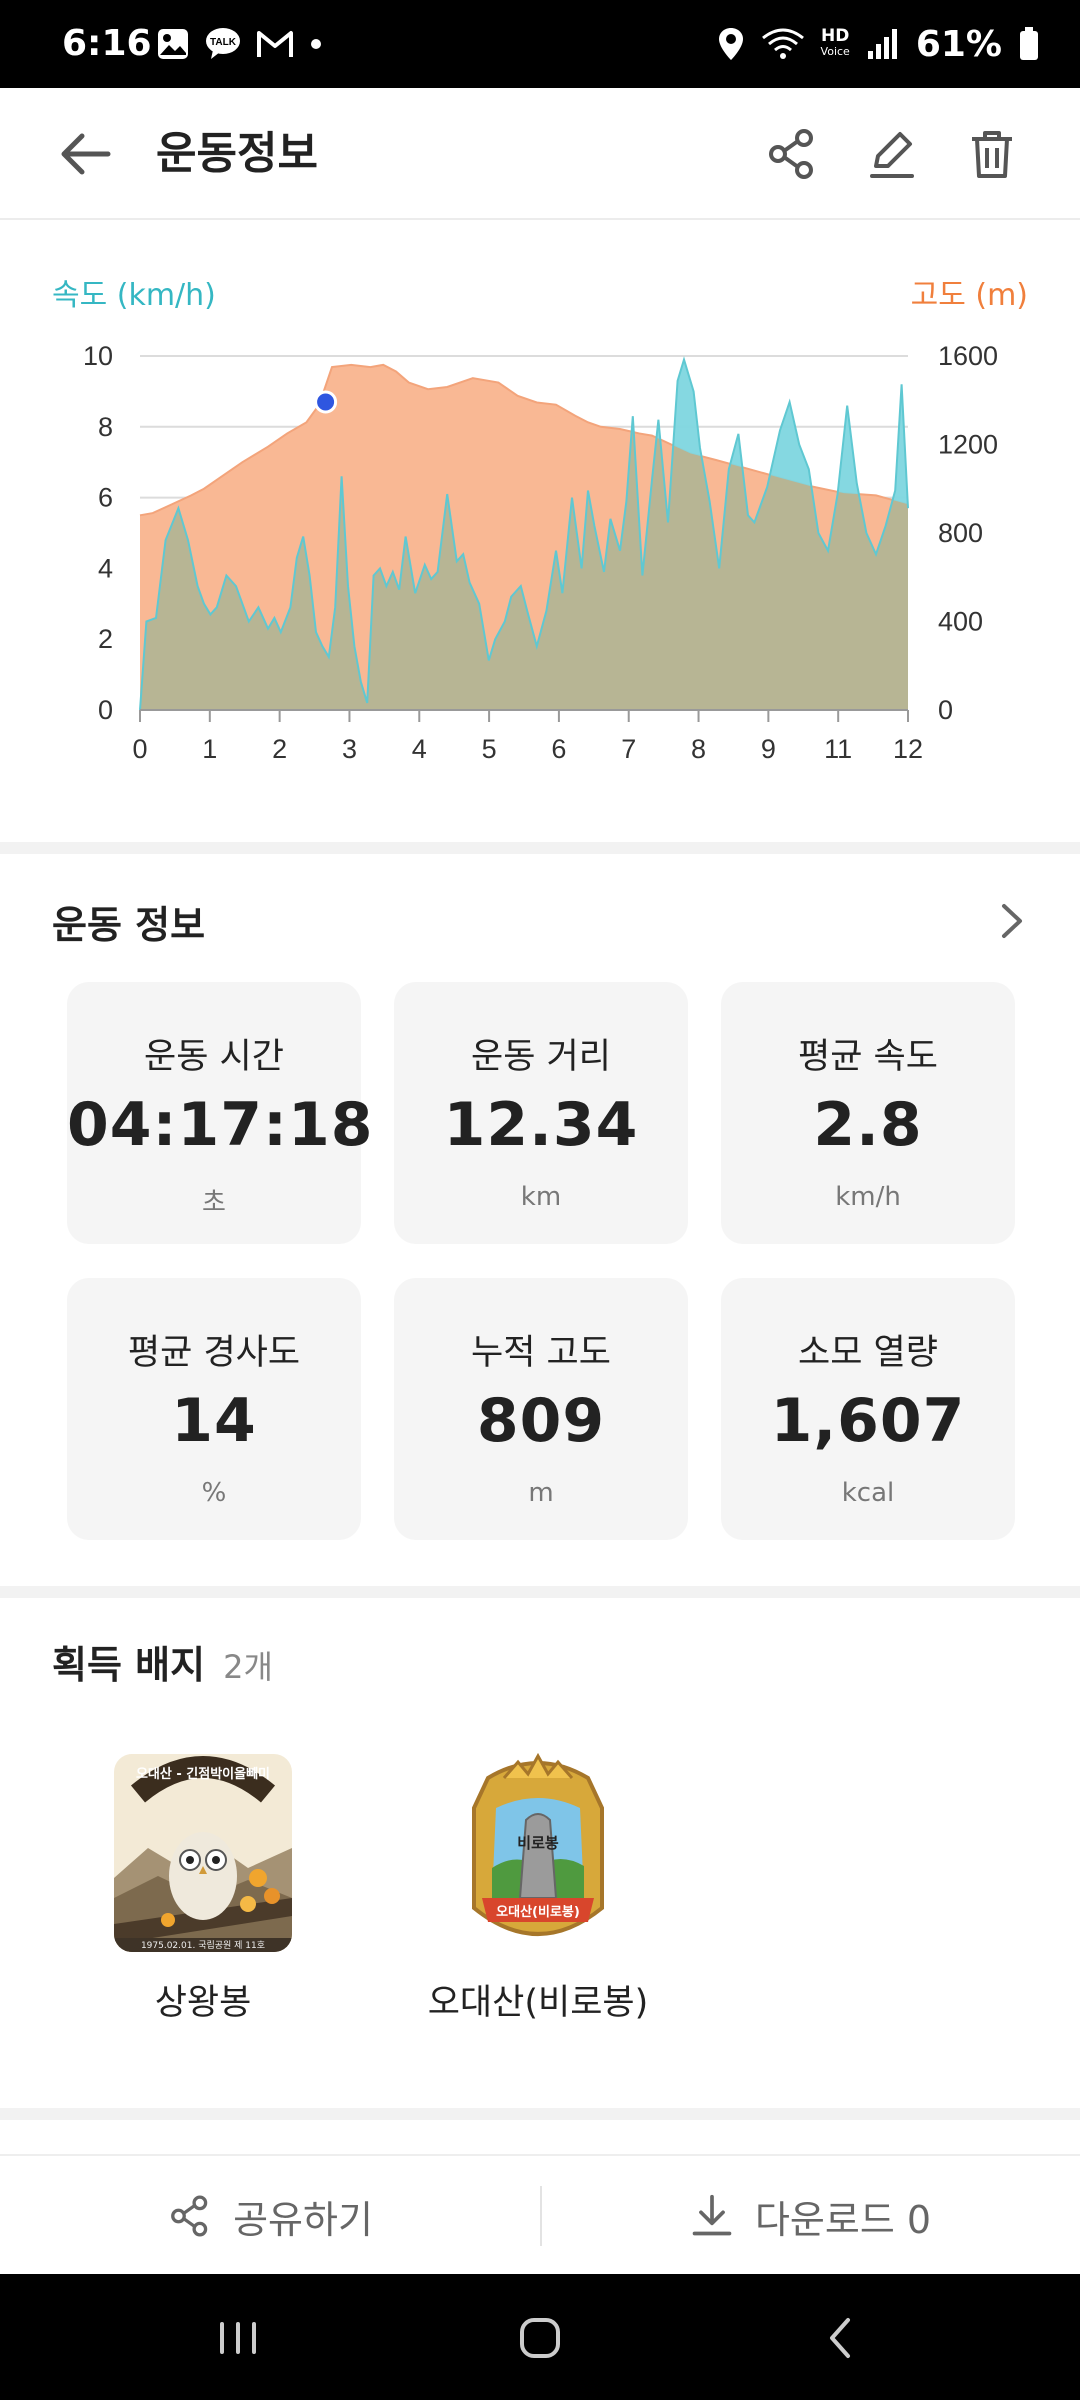  Describe the element at coordinates (868, 1197) in the screenshot. I see `stat-unit: km/h` at that location.